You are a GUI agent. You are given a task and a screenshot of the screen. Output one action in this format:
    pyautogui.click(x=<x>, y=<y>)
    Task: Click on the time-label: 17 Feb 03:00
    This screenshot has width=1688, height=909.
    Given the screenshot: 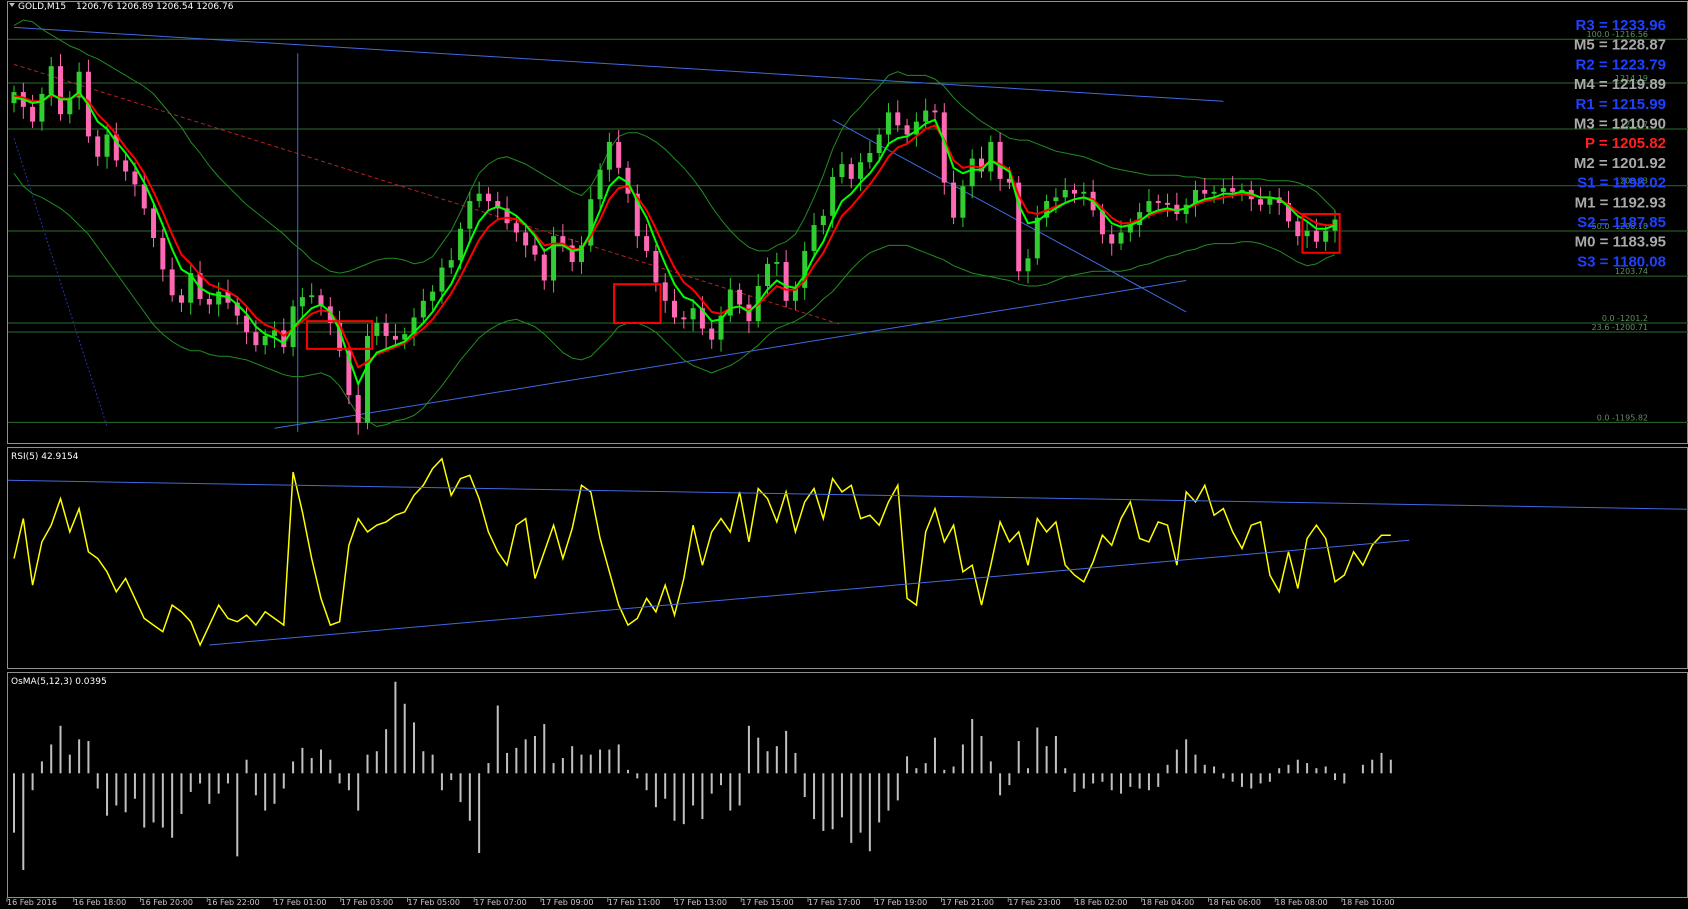 What is the action you would take?
    pyautogui.click(x=367, y=901)
    